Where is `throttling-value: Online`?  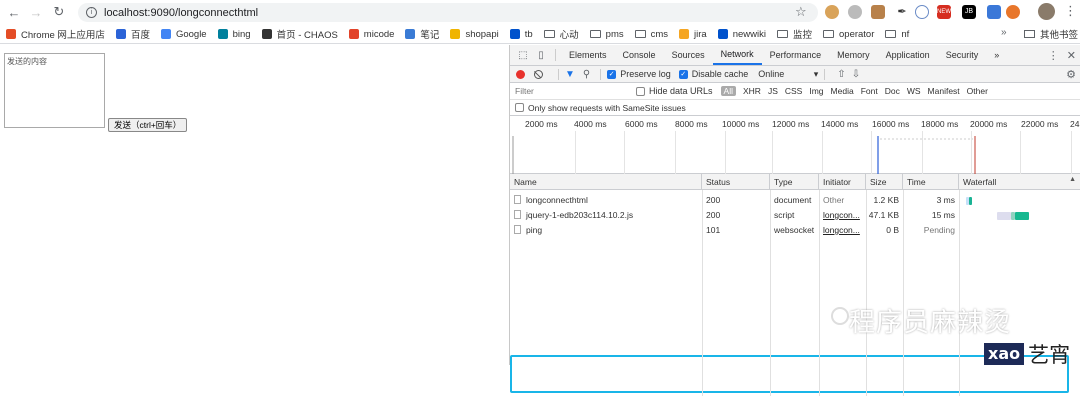 throttling-value: Online is located at coordinates (771, 73).